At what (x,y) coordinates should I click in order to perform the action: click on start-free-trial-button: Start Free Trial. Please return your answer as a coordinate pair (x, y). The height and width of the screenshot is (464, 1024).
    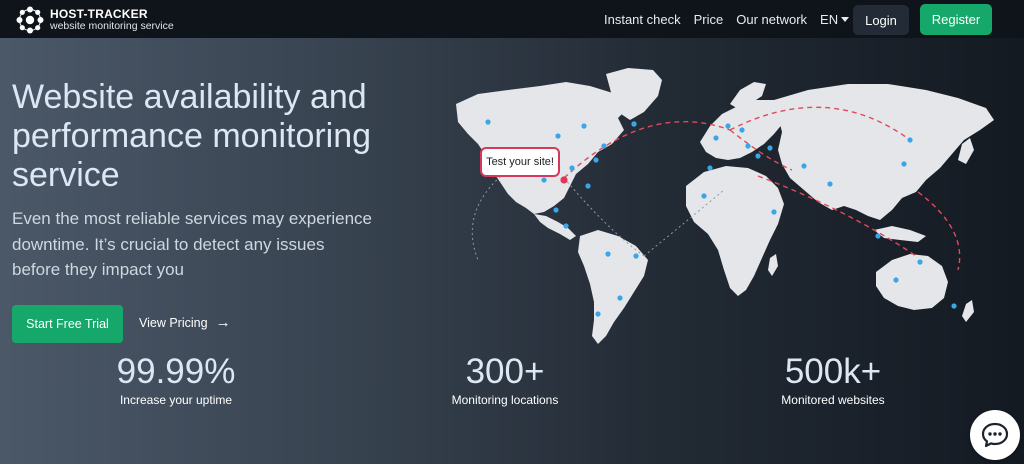
    Looking at the image, I should click on (67, 324).